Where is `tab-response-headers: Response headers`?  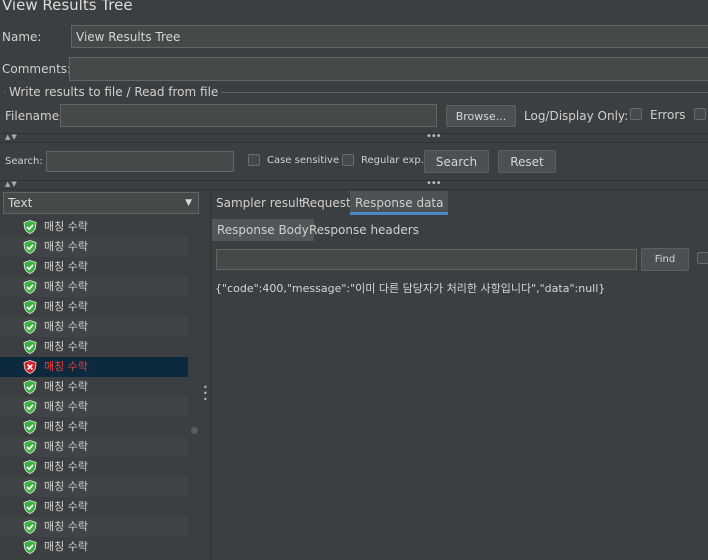
tab-response-headers: Response headers is located at coordinates (364, 230).